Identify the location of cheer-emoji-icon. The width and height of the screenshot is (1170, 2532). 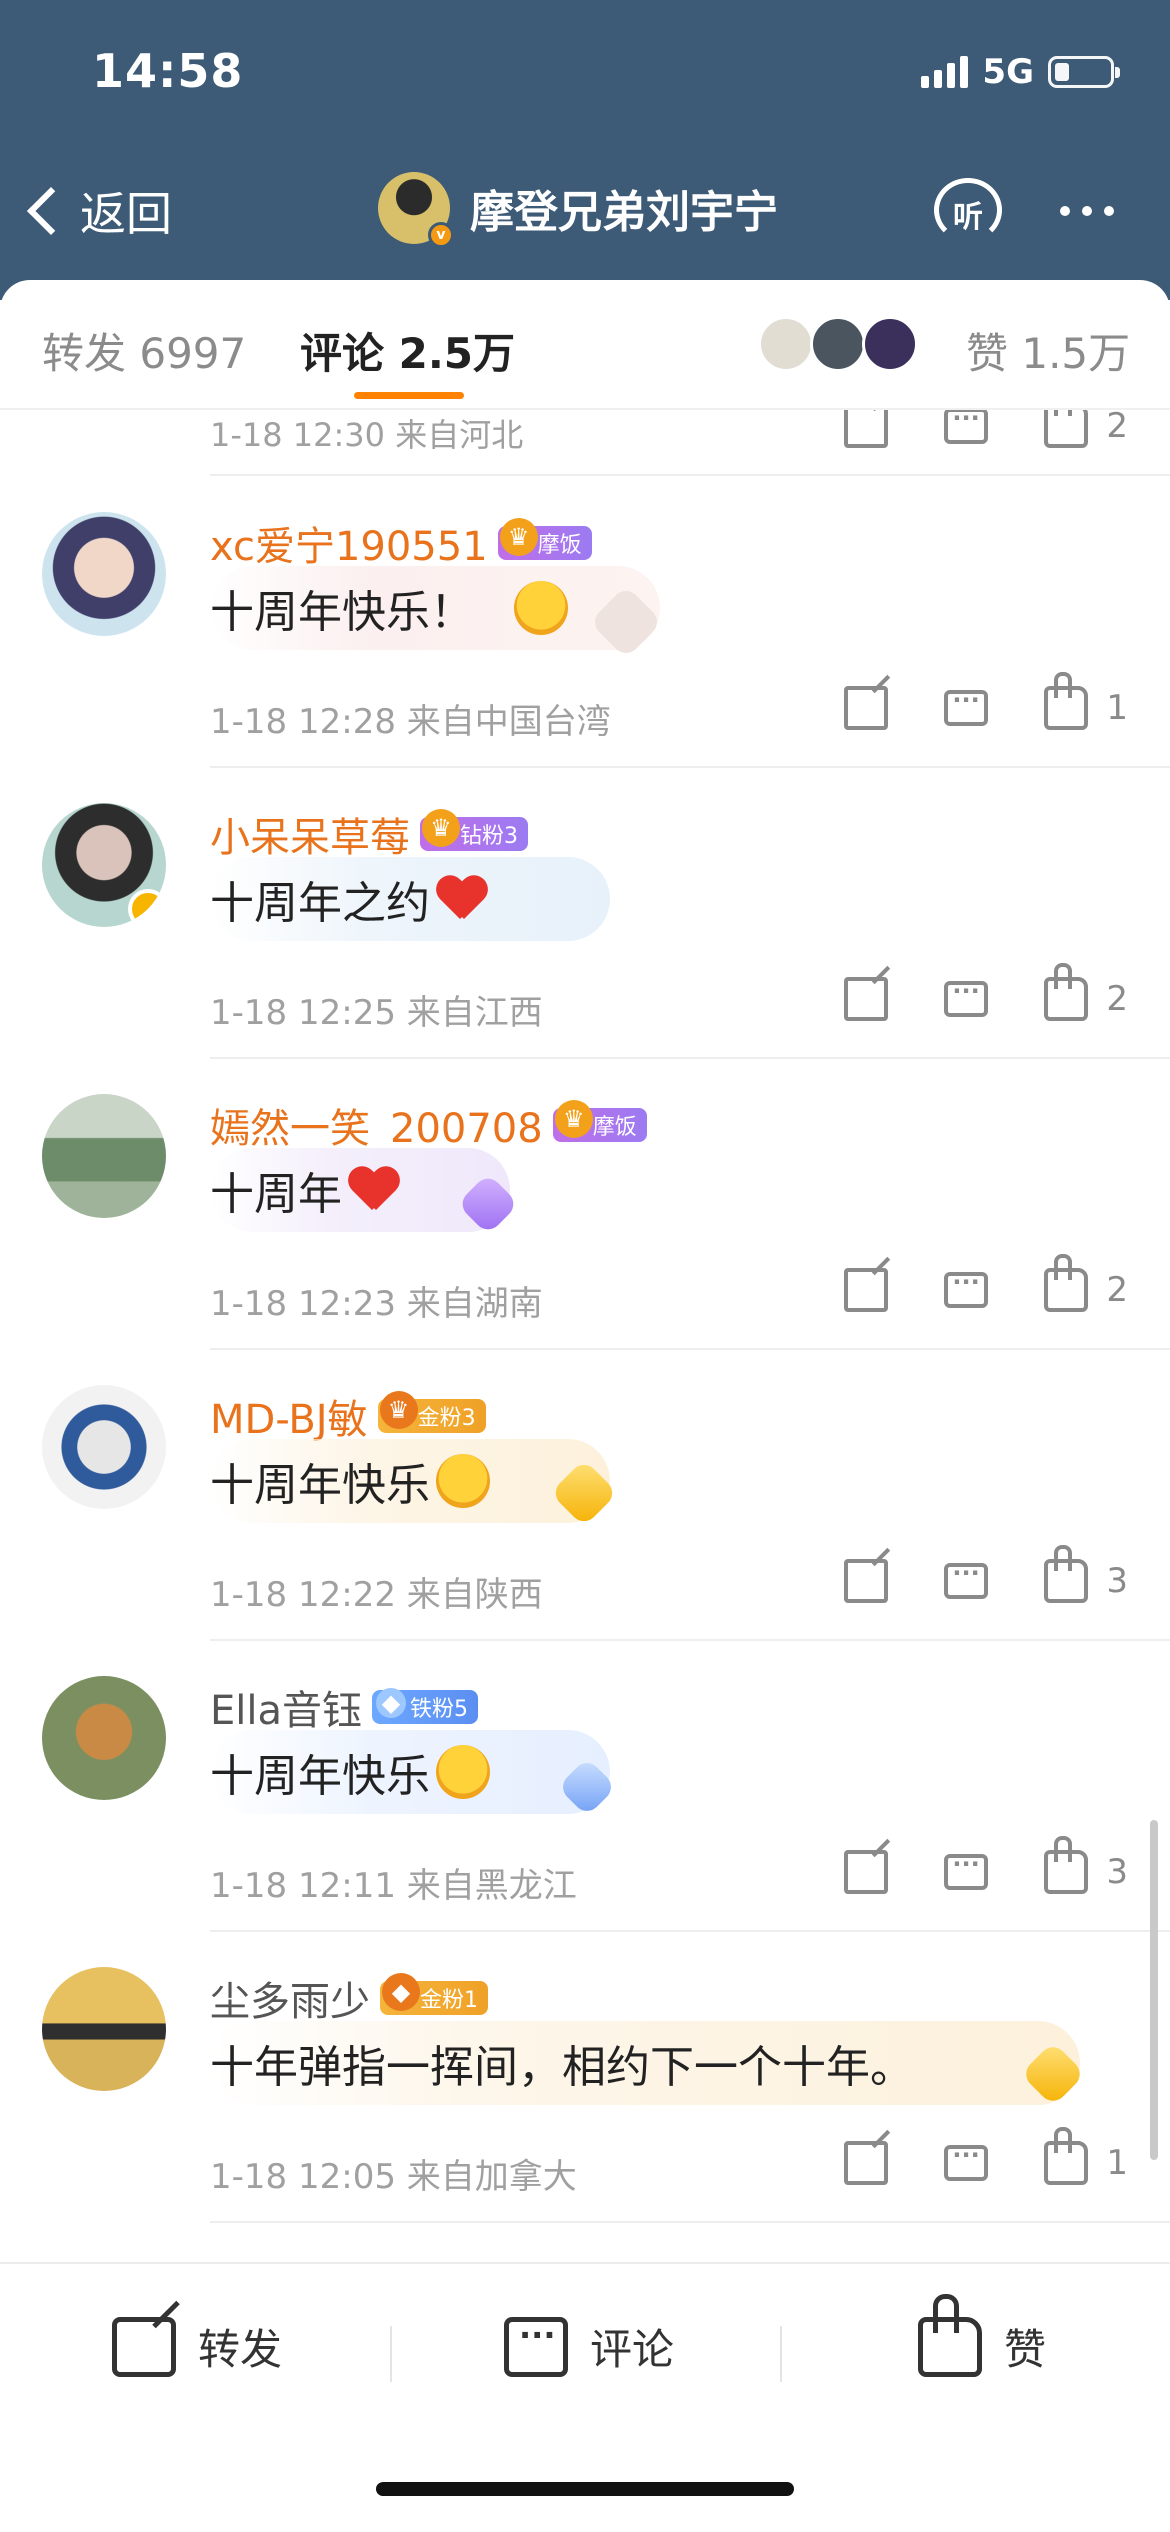
(463, 1772).